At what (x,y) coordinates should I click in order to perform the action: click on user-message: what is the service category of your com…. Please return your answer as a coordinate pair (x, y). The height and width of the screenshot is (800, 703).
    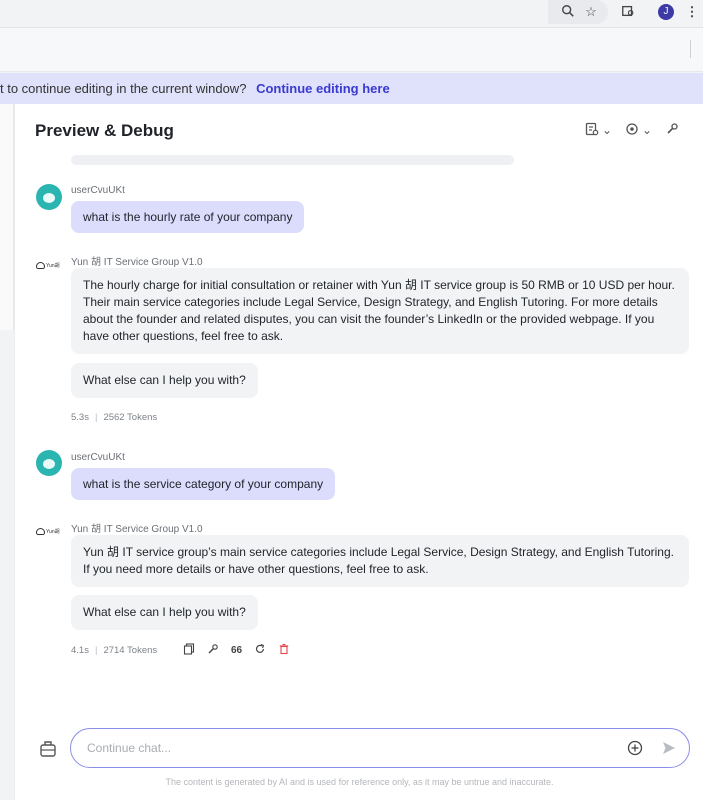
    Looking at the image, I should click on (203, 484).